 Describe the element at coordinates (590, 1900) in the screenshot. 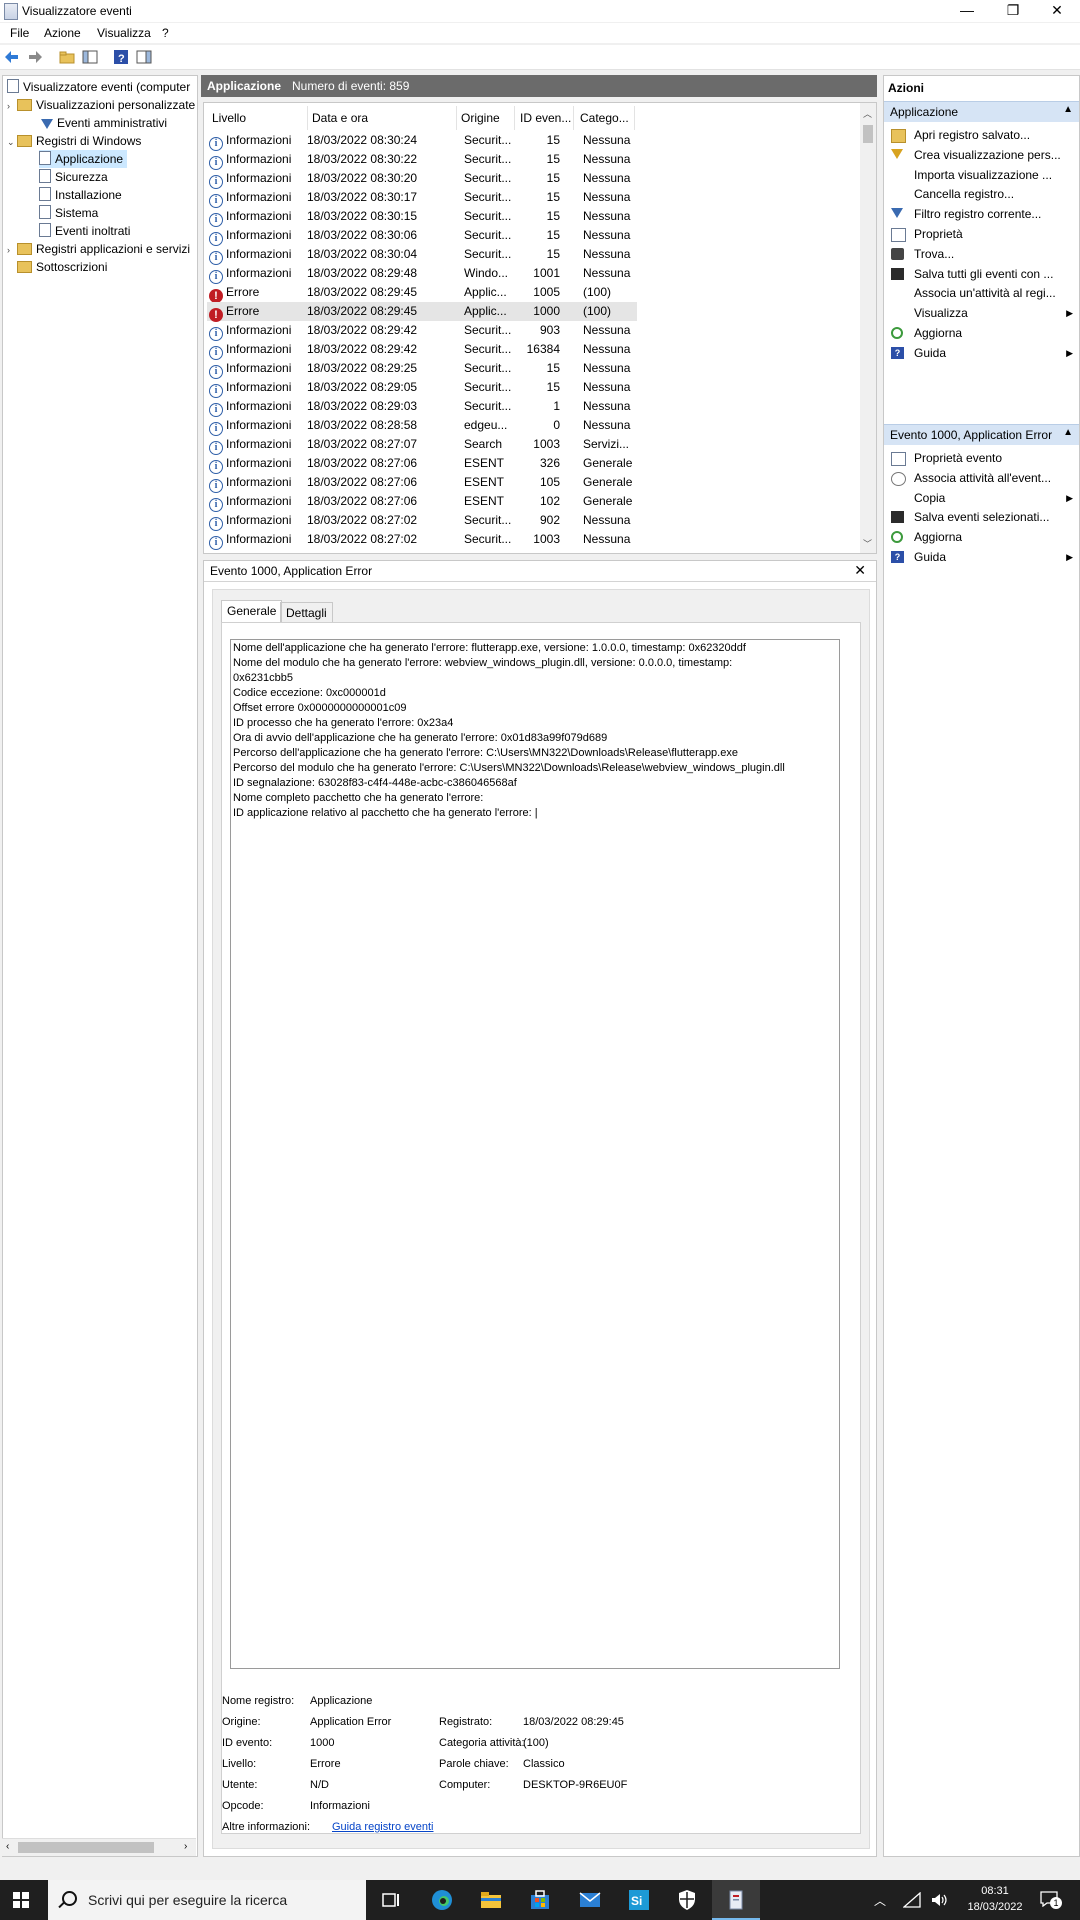

I see `mail-icon` at that location.